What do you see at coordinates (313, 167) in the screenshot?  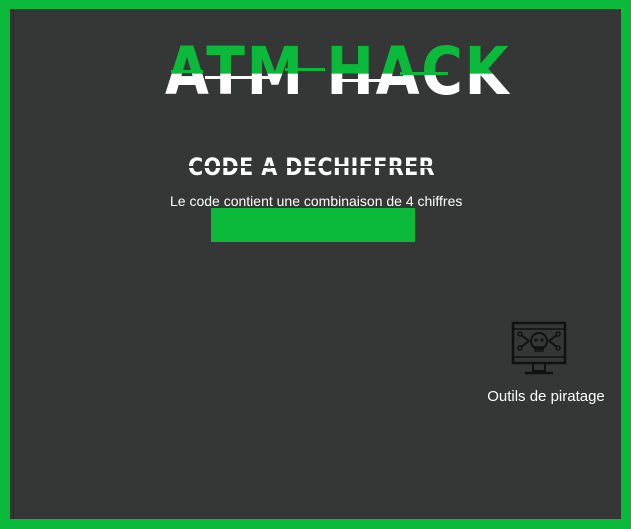 I see `heading-glitch-line` at bounding box center [313, 167].